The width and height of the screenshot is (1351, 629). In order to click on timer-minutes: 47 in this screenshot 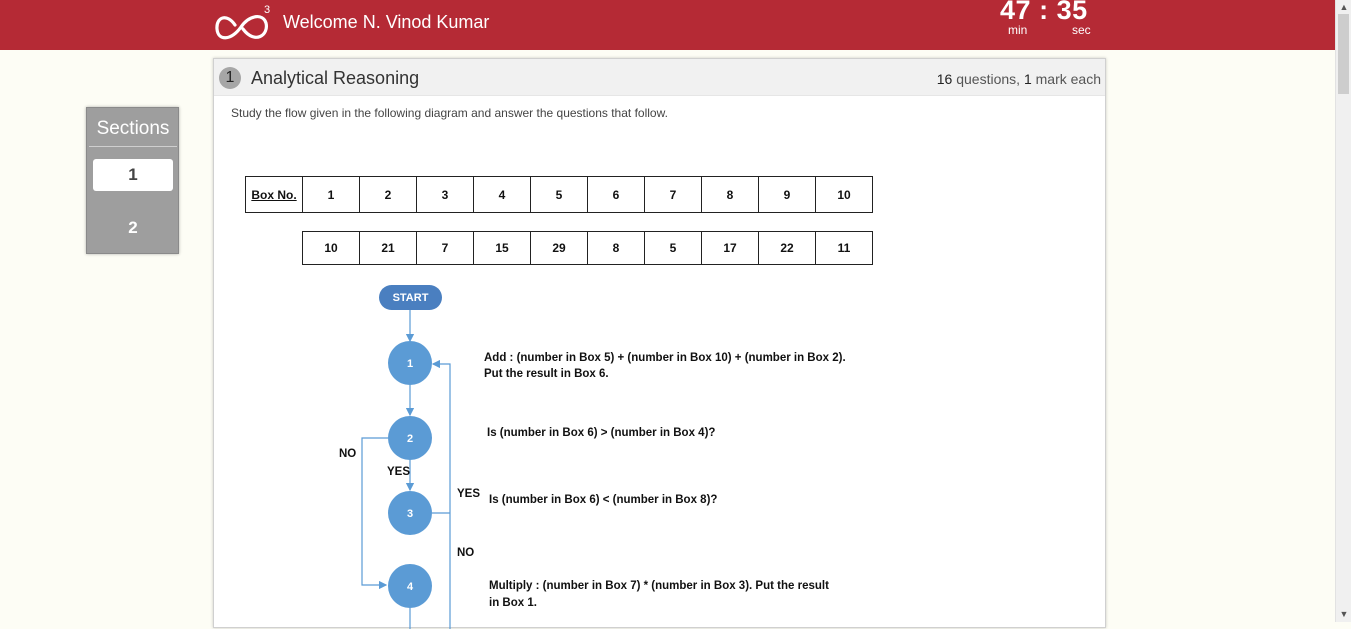, I will do `click(1016, 12)`.